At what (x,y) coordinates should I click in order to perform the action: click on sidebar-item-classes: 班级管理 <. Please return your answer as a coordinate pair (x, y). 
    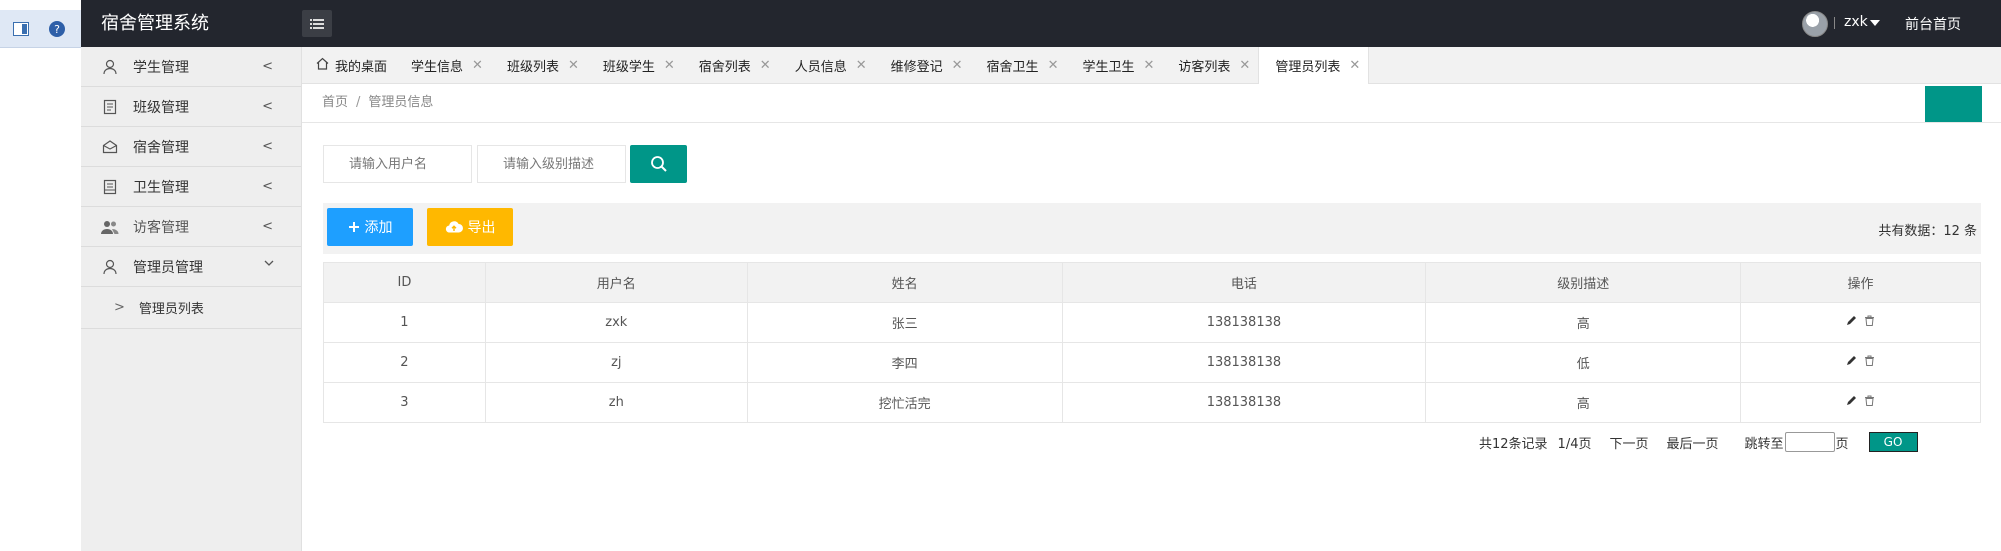
    Looking at the image, I should click on (191, 107).